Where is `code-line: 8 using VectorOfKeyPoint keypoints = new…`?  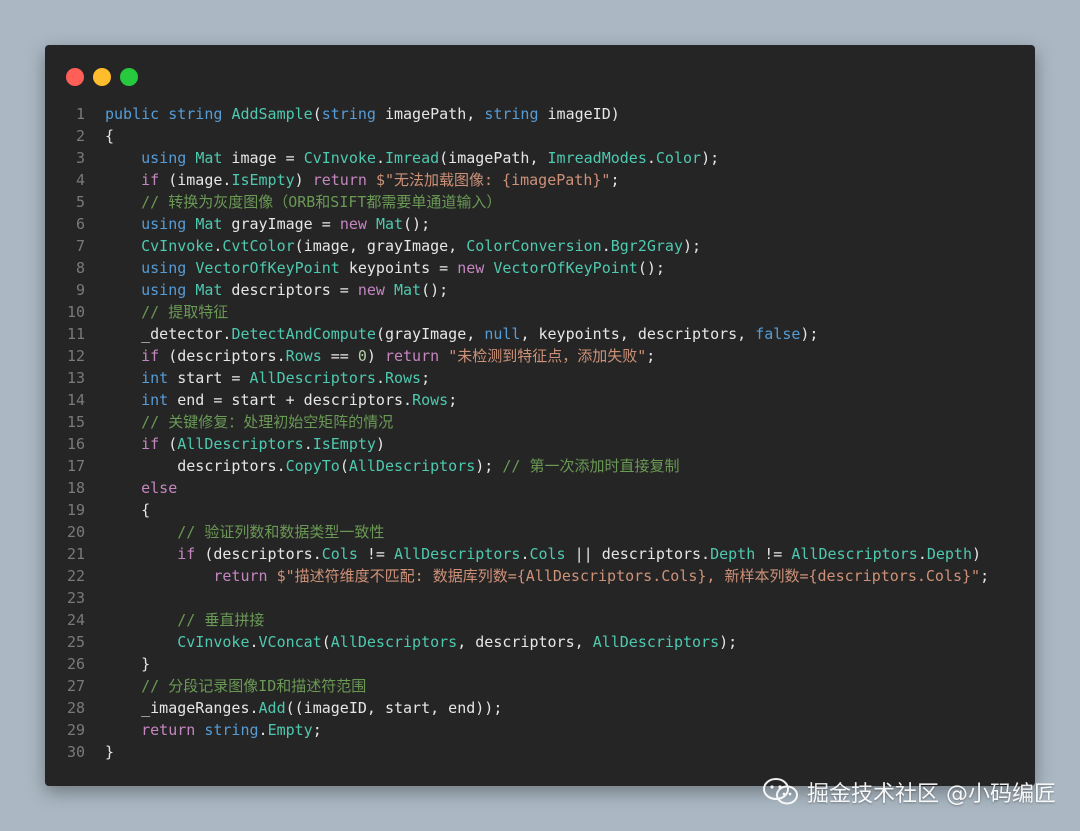
code-line: 8 using VectorOfKeyPoint keypoints = new… is located at coordinates (540, 268).